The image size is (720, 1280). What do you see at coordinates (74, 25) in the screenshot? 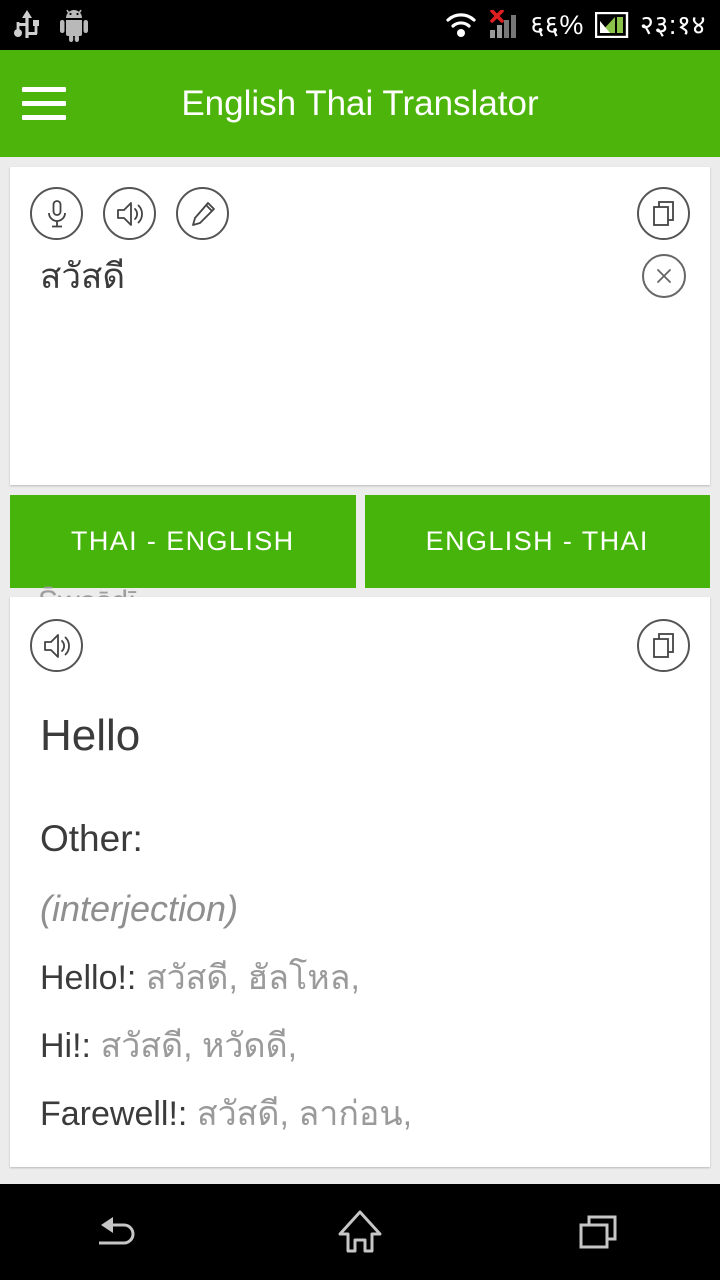
I see `android-icon` at bounding box center [74, 25].